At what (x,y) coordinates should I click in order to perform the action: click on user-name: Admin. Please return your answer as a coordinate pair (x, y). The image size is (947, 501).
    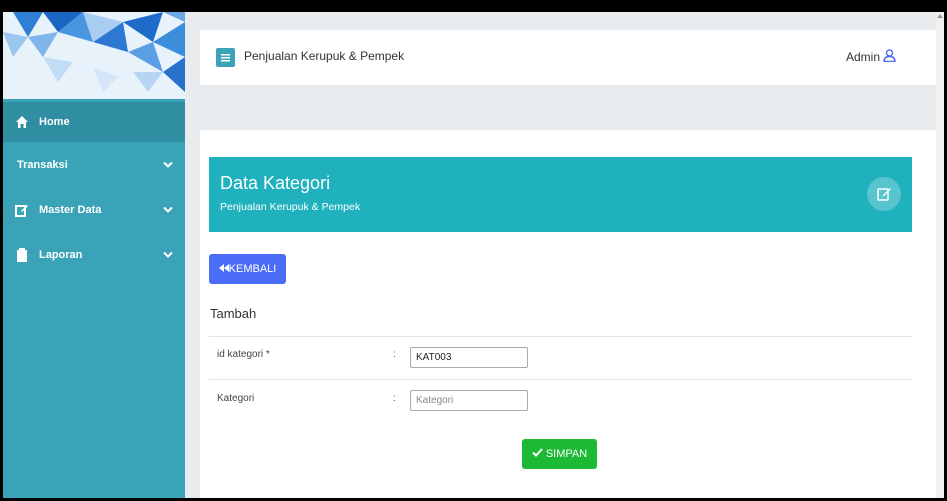
    Looking at the image, I should click on (862, 57).